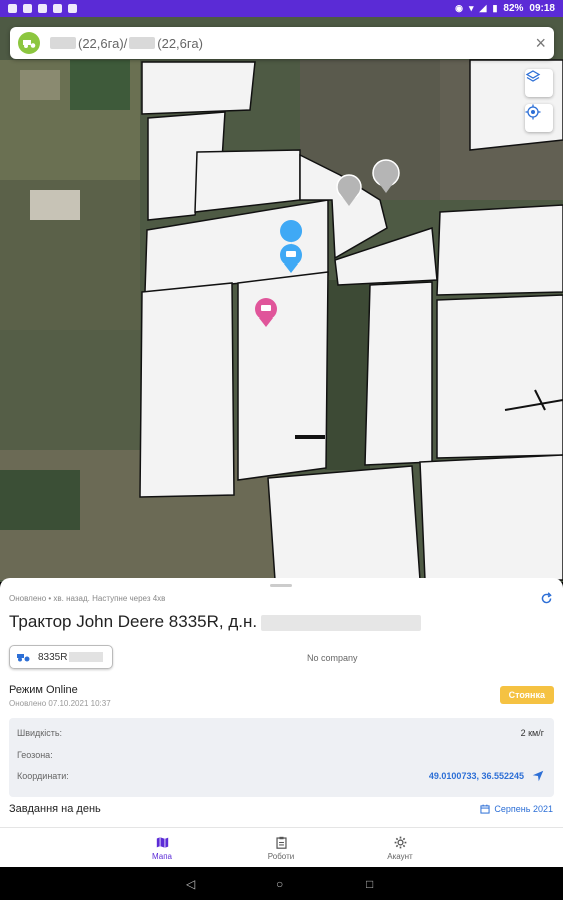  Describe the element at coordinates (495, 8) in the screenshot. I see `battery-icon: ▮` at that location.